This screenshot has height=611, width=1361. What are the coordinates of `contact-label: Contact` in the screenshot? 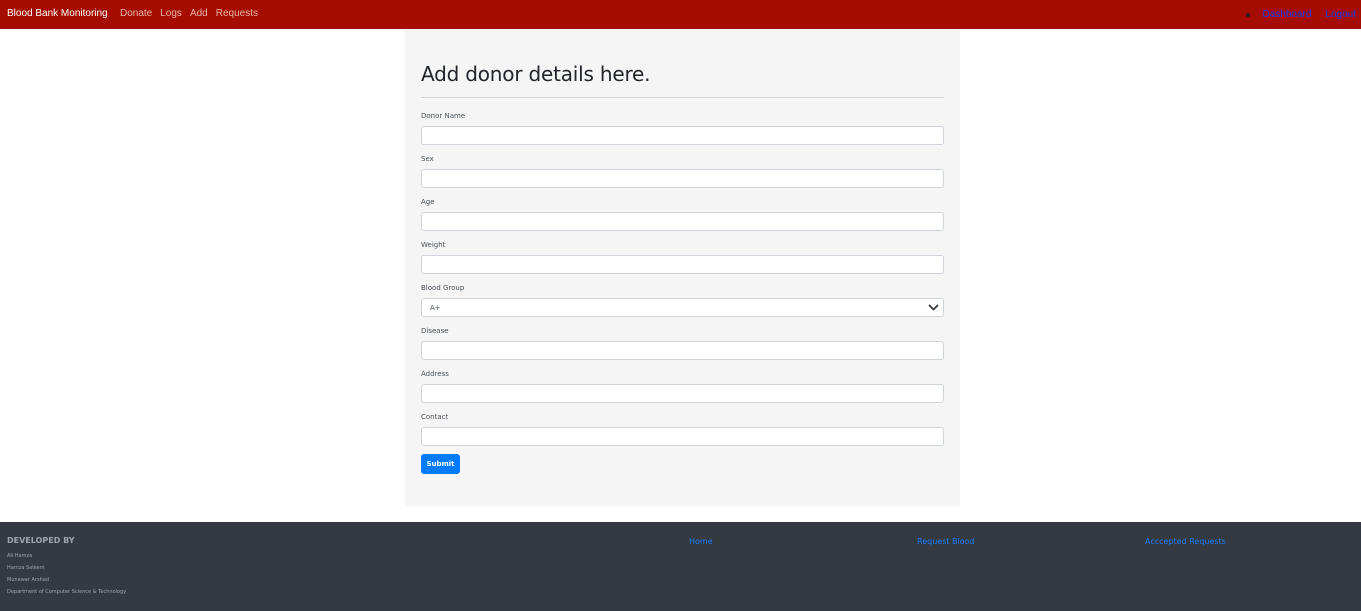 It's located at (435, 417).